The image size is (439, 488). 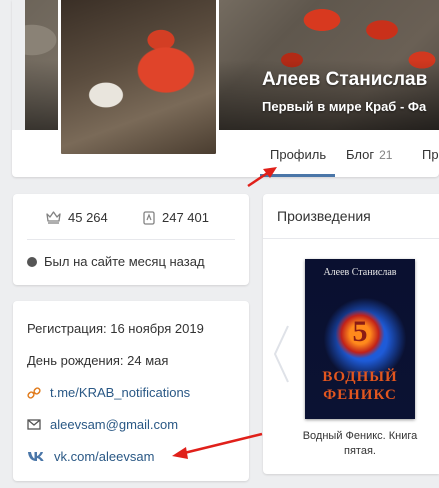 I want to click on email-link: aleevsam@gmail.com, so click(x=102, y=424).